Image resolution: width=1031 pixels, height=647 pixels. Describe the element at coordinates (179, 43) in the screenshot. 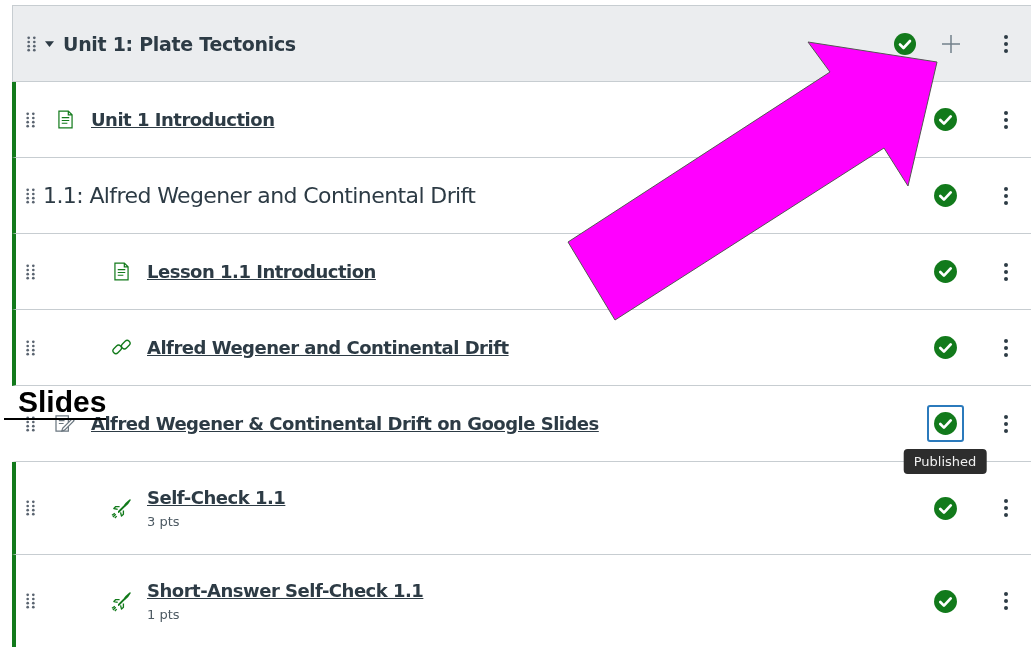

I see `module-title: Unit 1: Plate Tectonics` at that location.